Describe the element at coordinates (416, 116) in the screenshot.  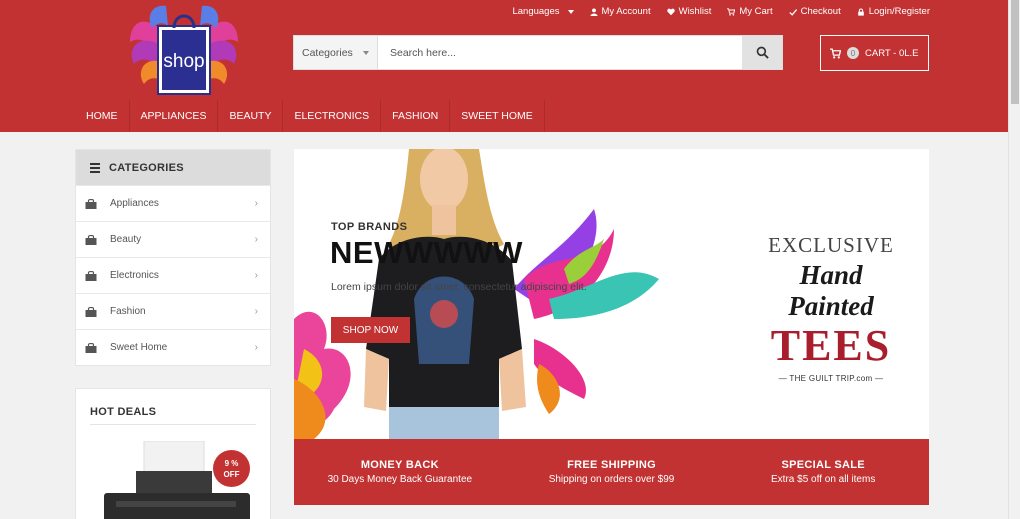
I see `nav-item-fashion: FASHION` at that location.